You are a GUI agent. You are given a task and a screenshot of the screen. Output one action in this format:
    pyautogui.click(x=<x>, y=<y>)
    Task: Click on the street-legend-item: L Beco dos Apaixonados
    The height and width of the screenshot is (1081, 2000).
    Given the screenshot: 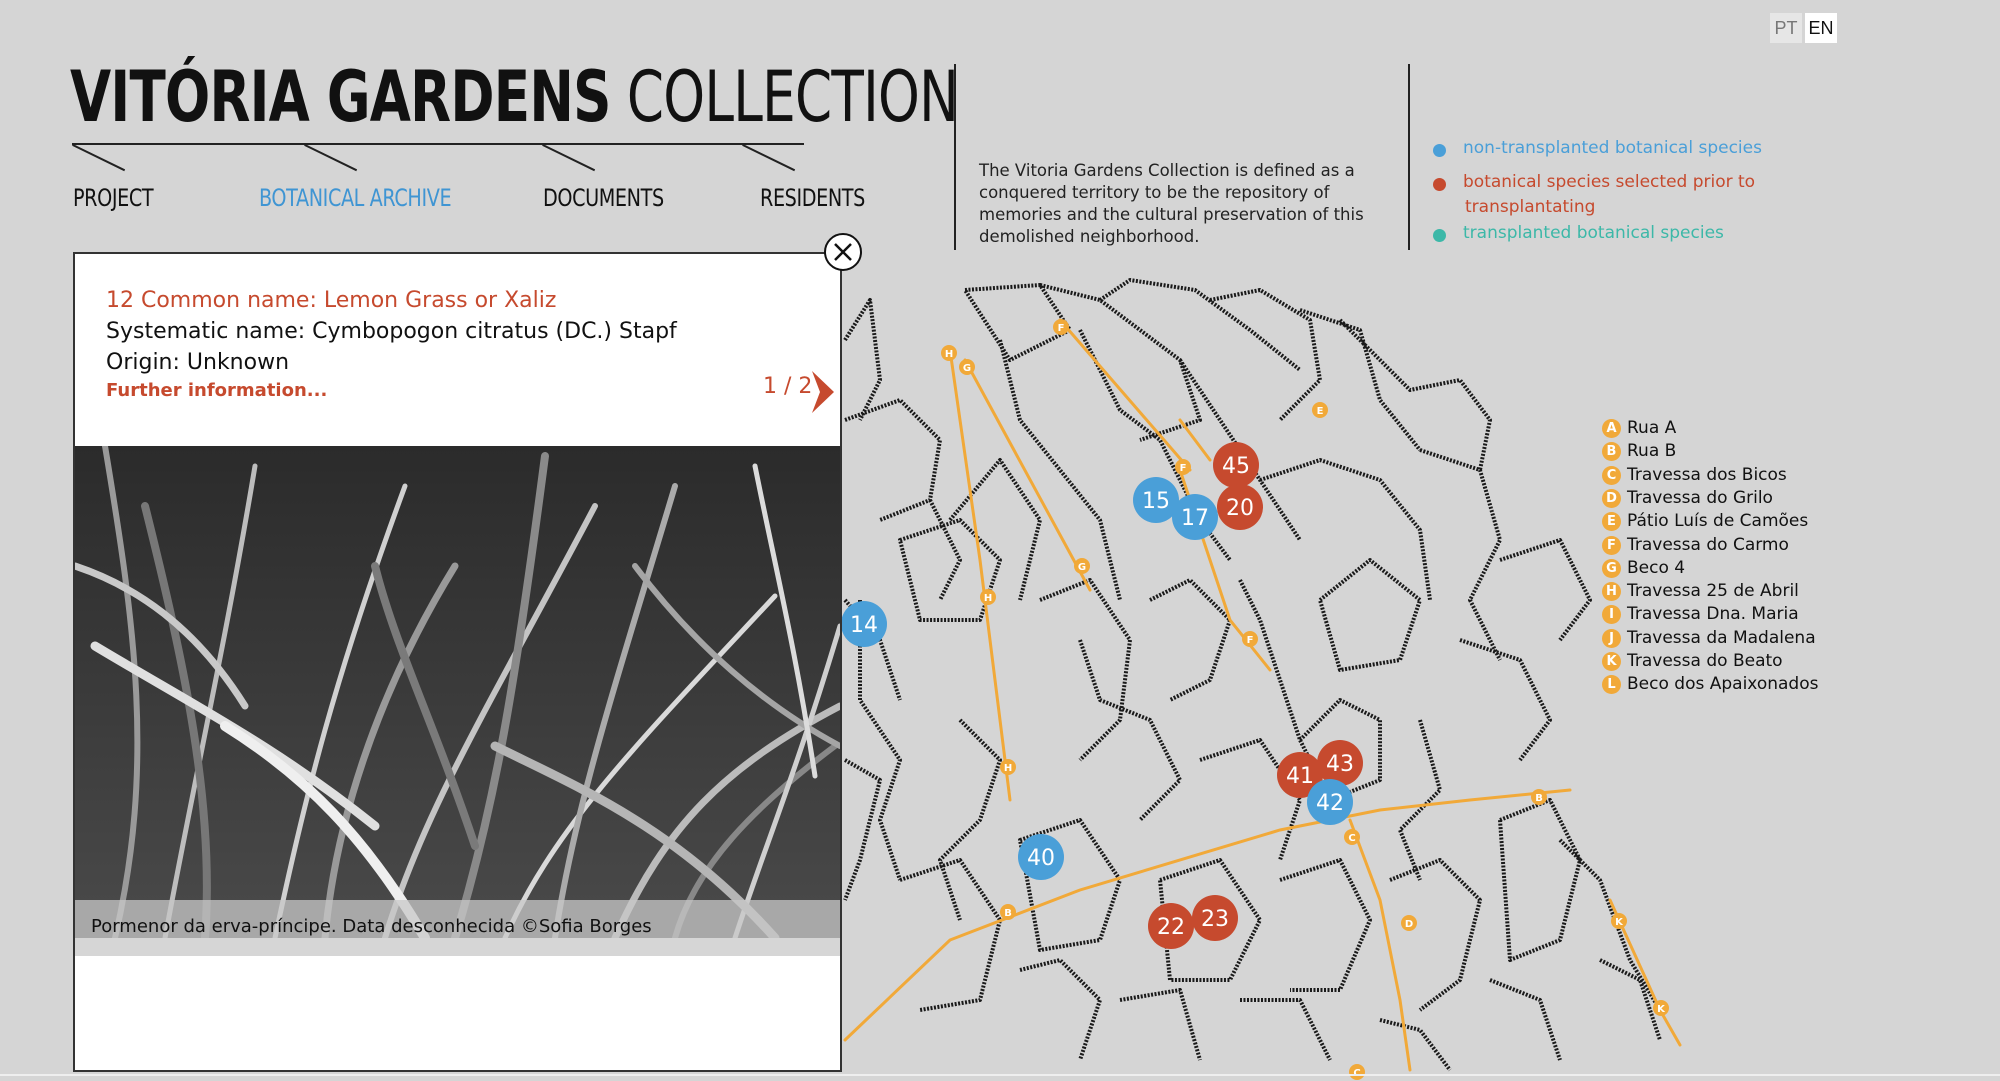 What is the action you would take?
    pyautogui.click(x=1710, y=684)
    